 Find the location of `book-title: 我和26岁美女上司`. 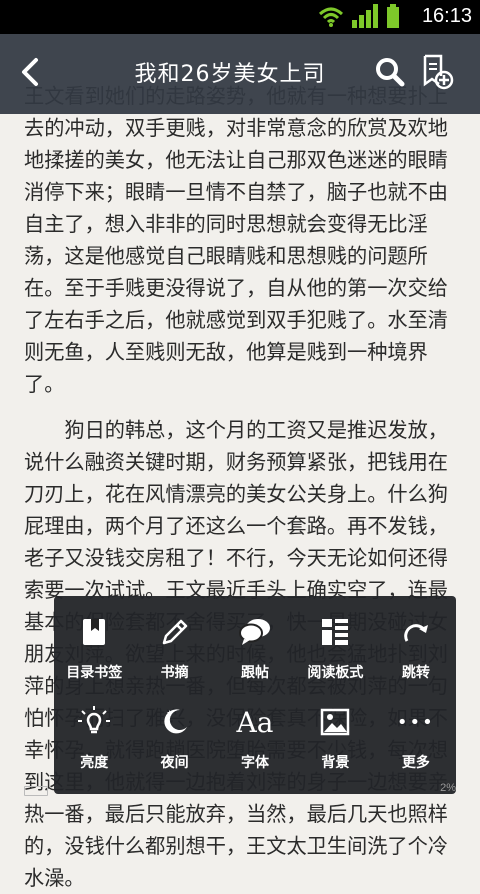

book-title: 我和26岁美女上司 is located at coordinates (230, 74).